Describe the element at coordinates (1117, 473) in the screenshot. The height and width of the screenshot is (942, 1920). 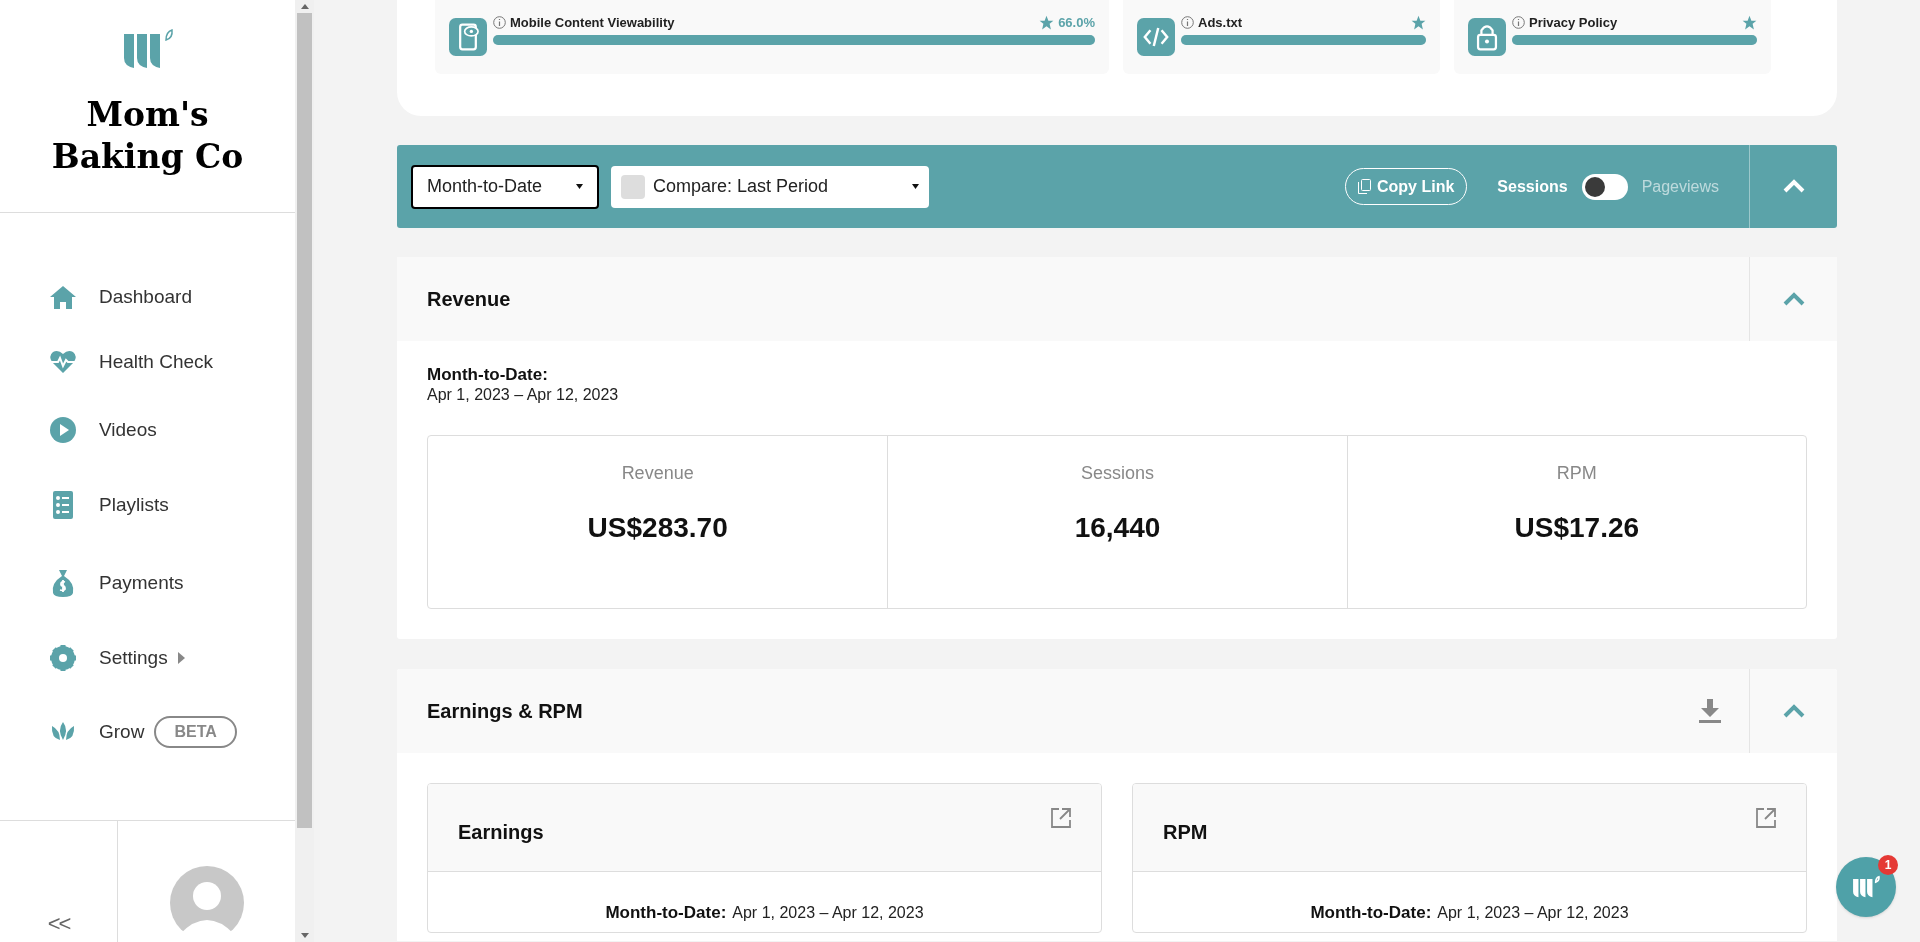
I see `metric-label: Sessions` at that location.